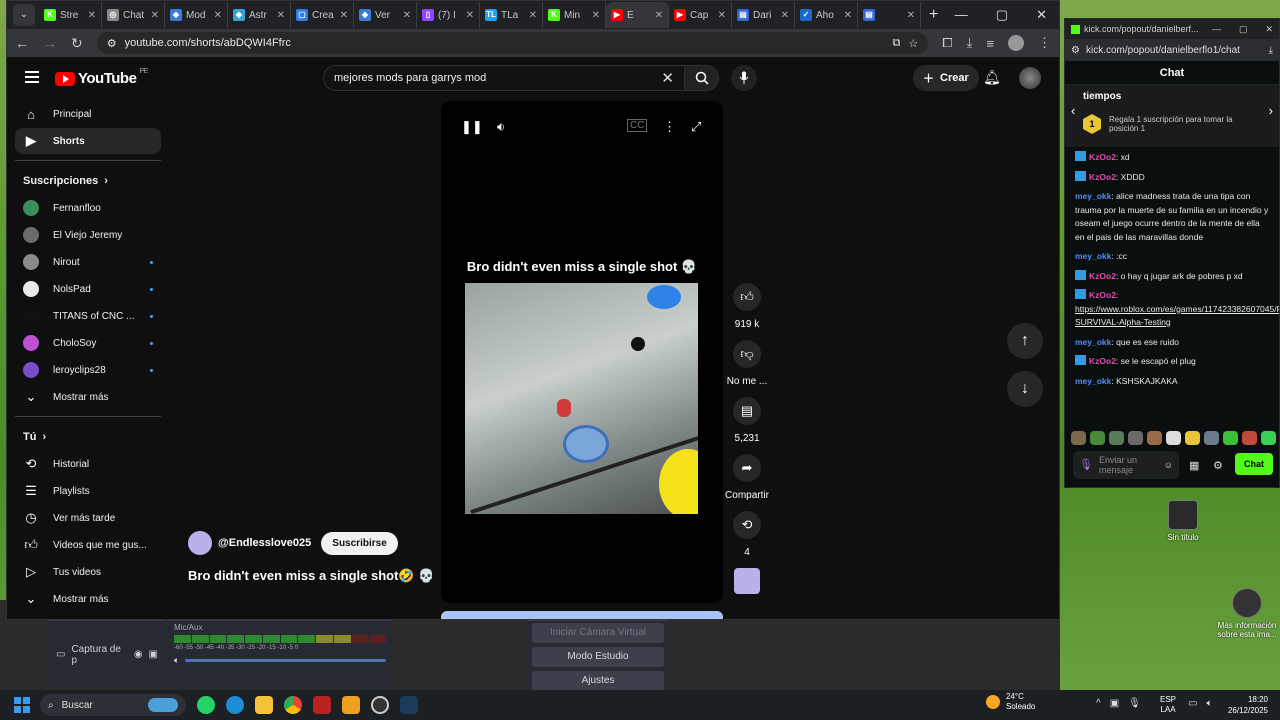  Describe the element at coordinates (88, 141) in the screenshot. I see `sidebar-item-shorts: ▶ Shorts` at that location.